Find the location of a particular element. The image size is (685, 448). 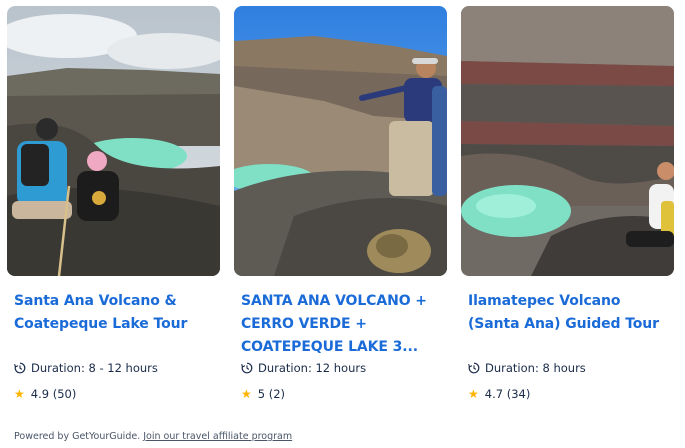

duration-text: Duration: 8 hours is located at coordinates (535, 368).